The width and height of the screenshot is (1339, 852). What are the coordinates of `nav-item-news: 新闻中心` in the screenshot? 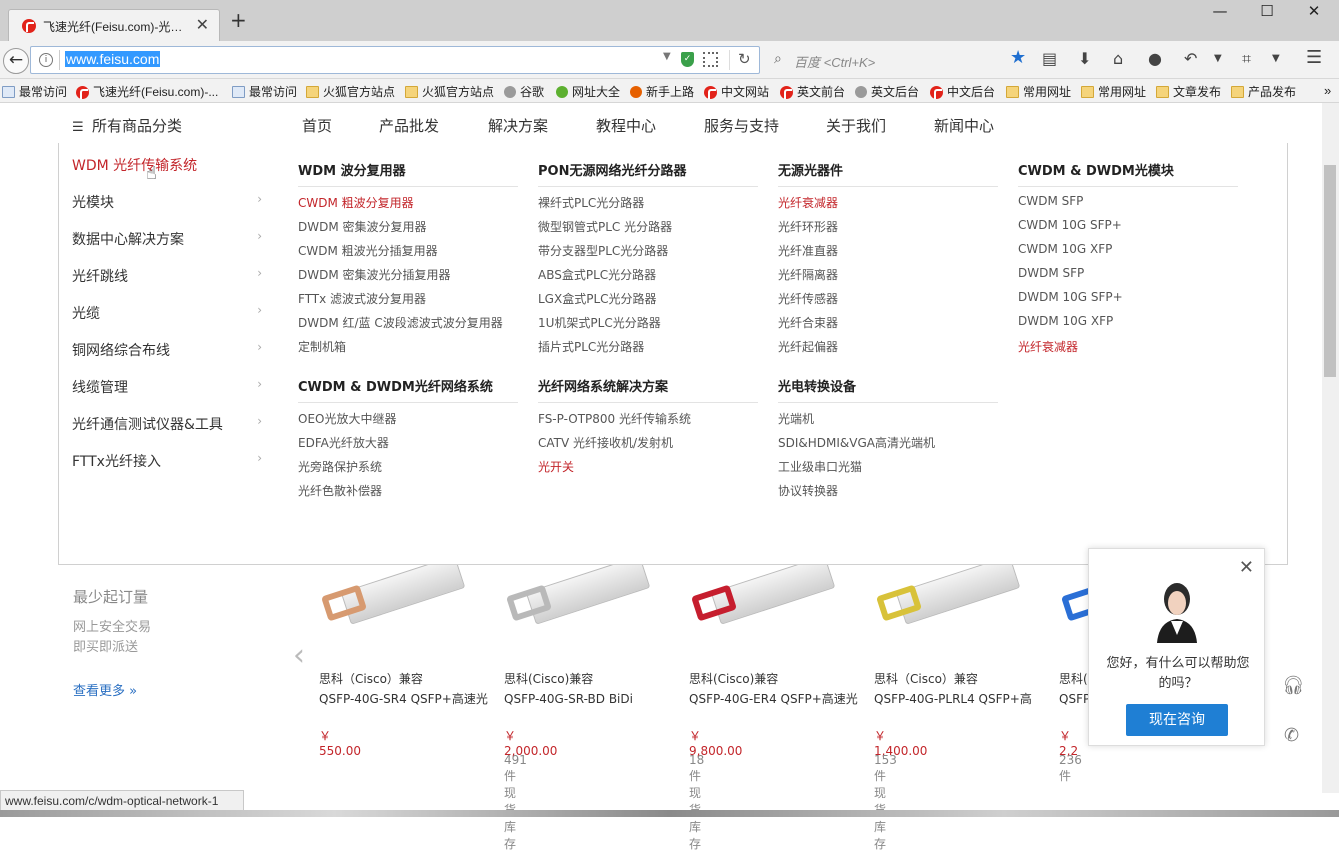 It's located at (964, 125).